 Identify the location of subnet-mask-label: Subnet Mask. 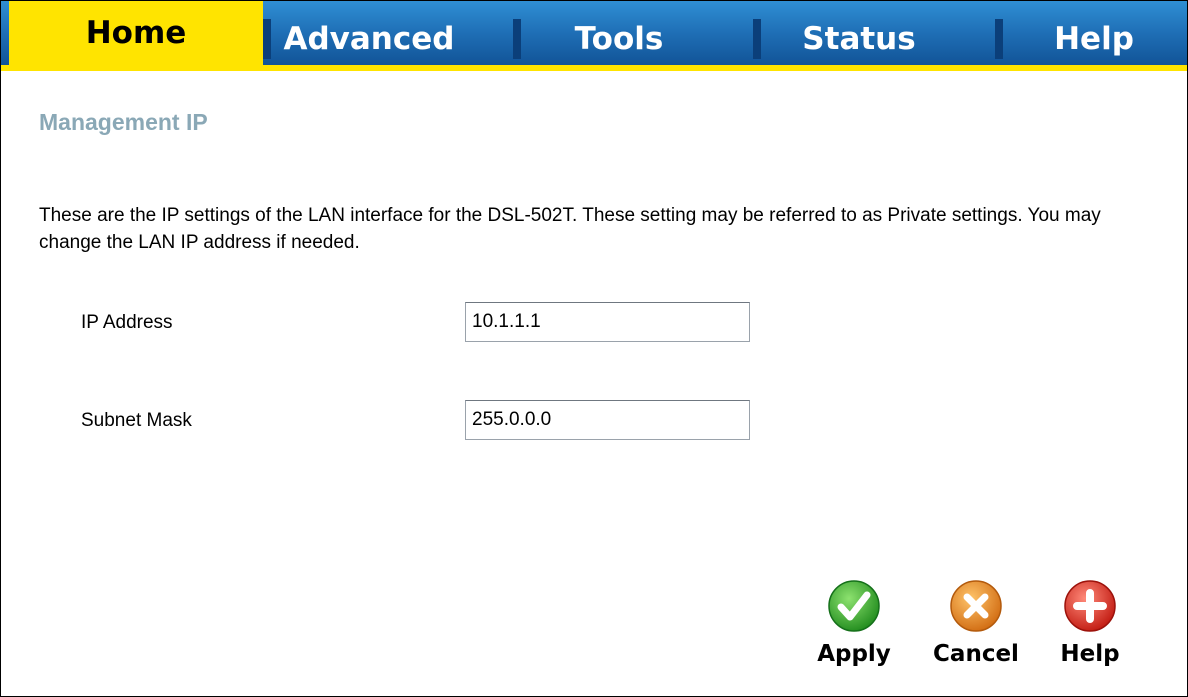
(136, 420).